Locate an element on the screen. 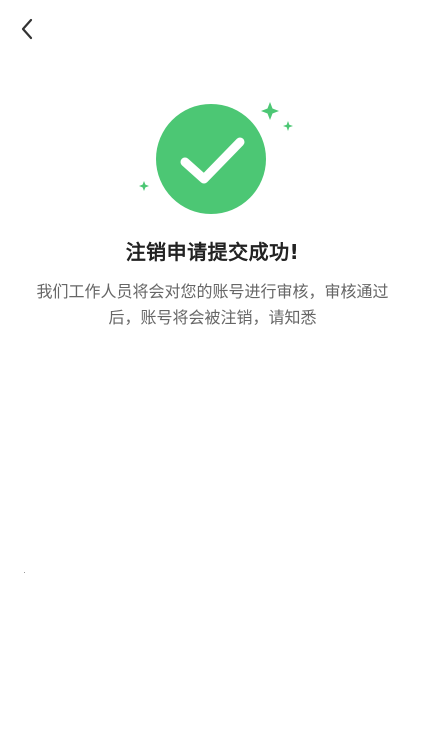 Image resolution: width=425 pixels, height=742 pixels. success-title: 注销申请提交成功! is located at coordinates (212, 252).